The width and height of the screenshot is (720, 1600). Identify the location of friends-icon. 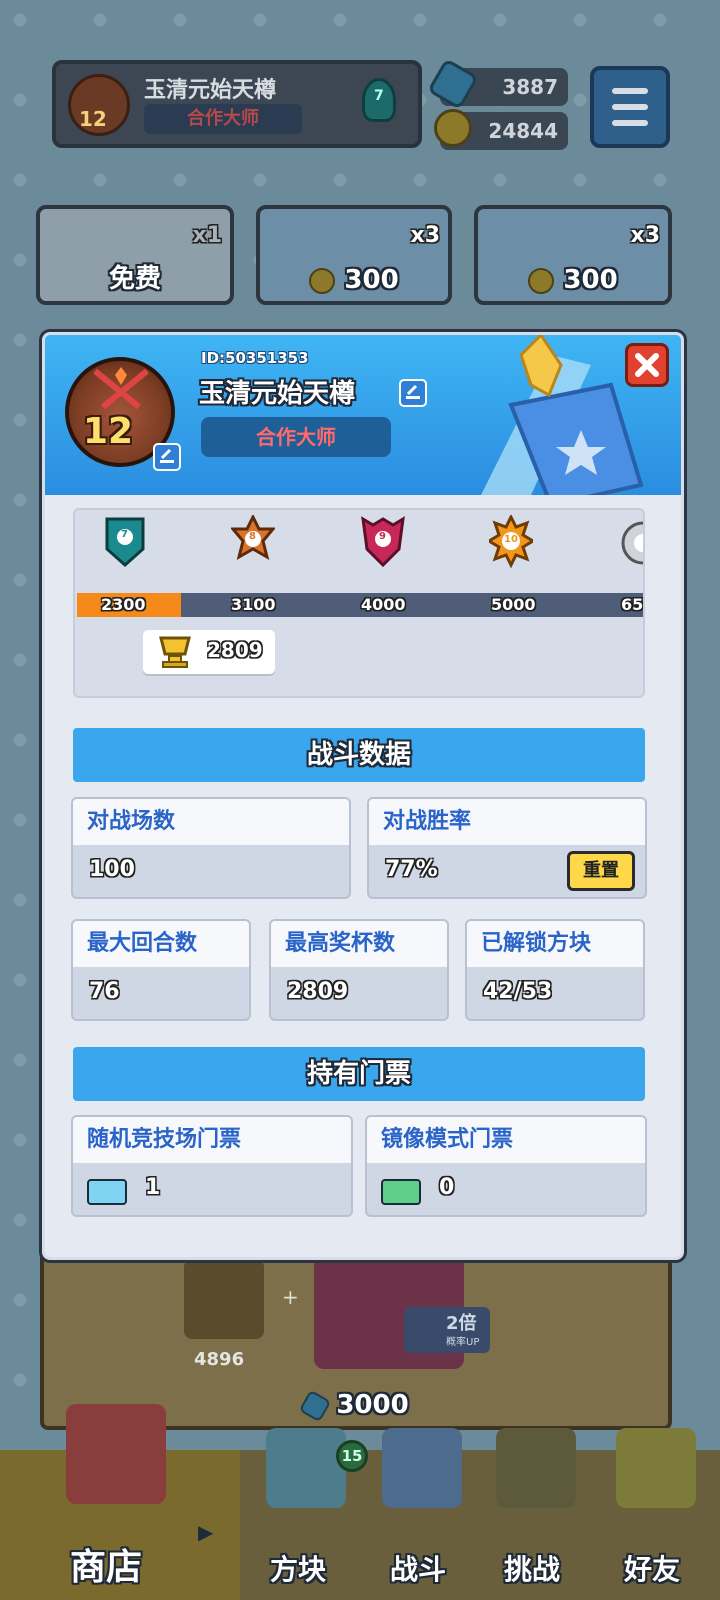
(656, 1468).